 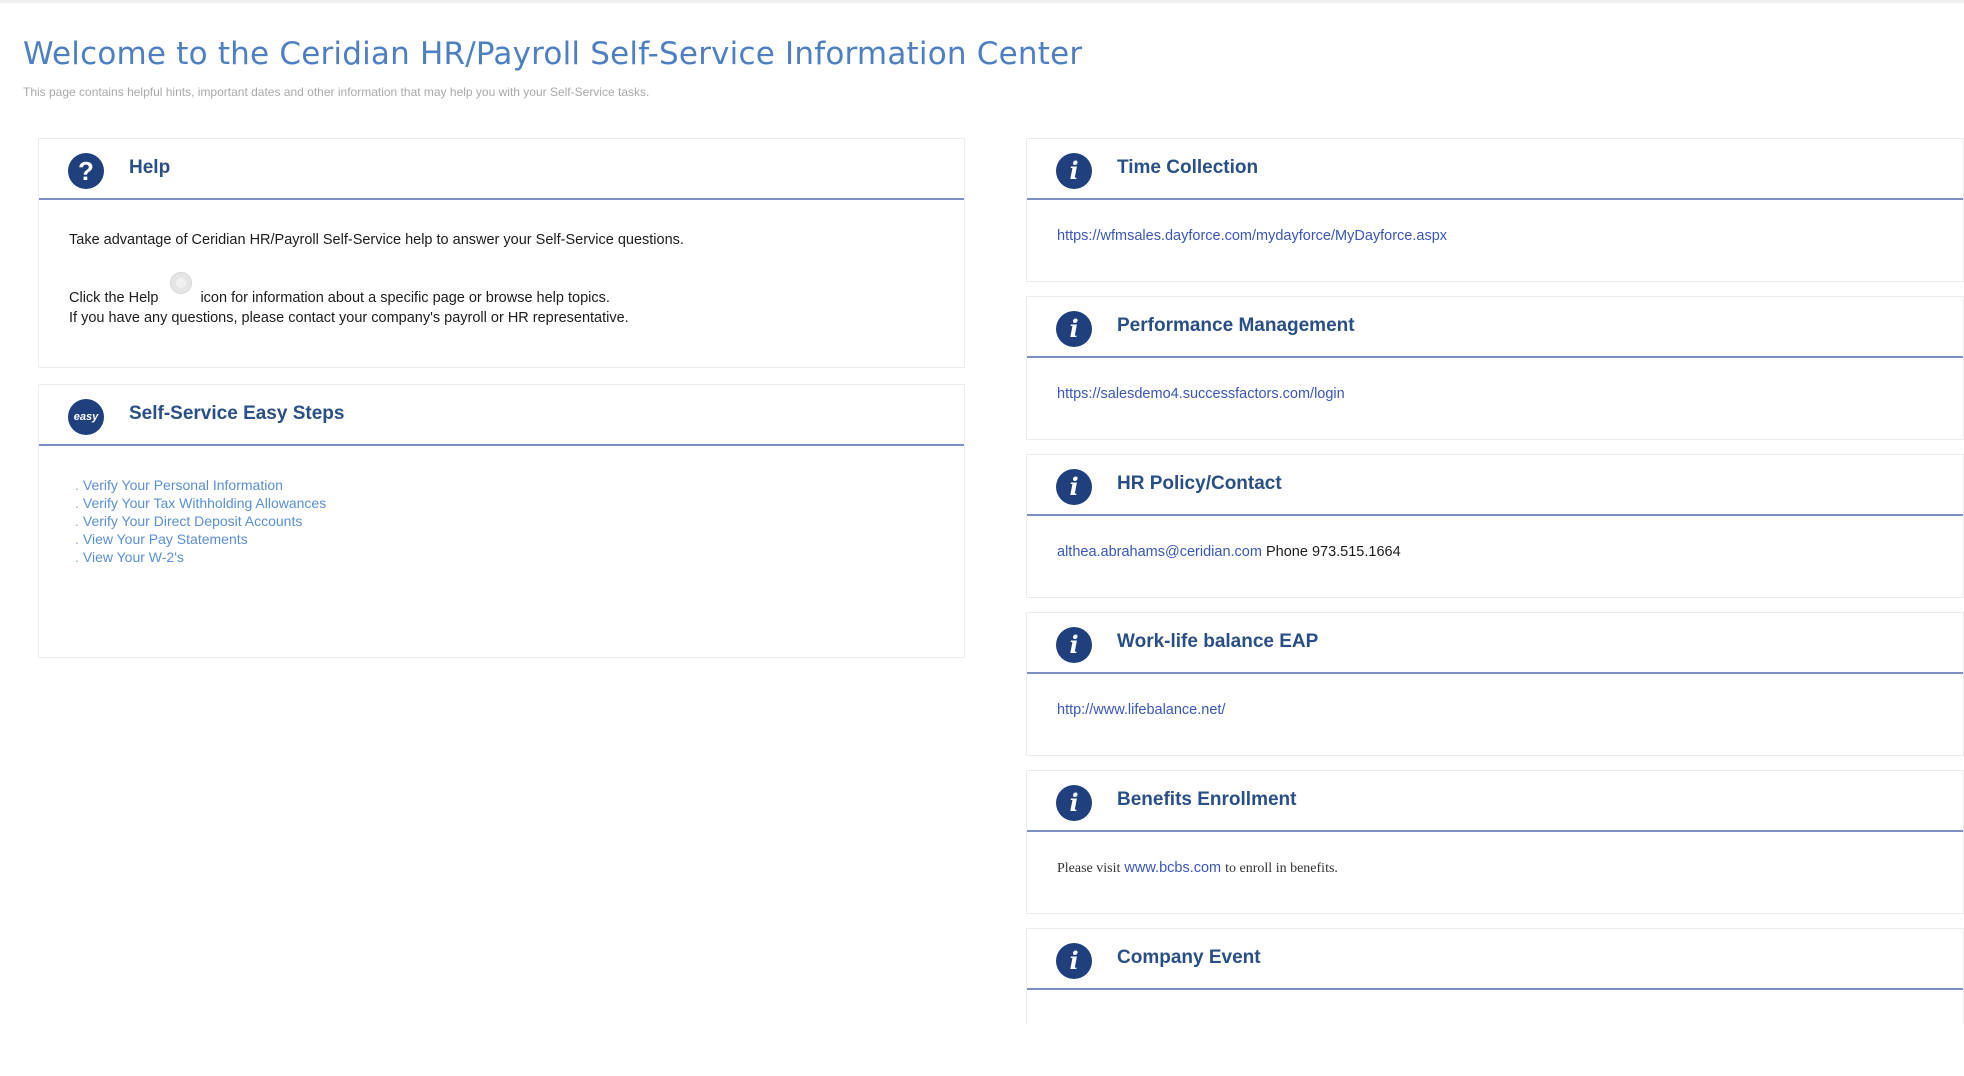 I want to click on company-event-panel: i Company Event, so click(x=1495, y=976).